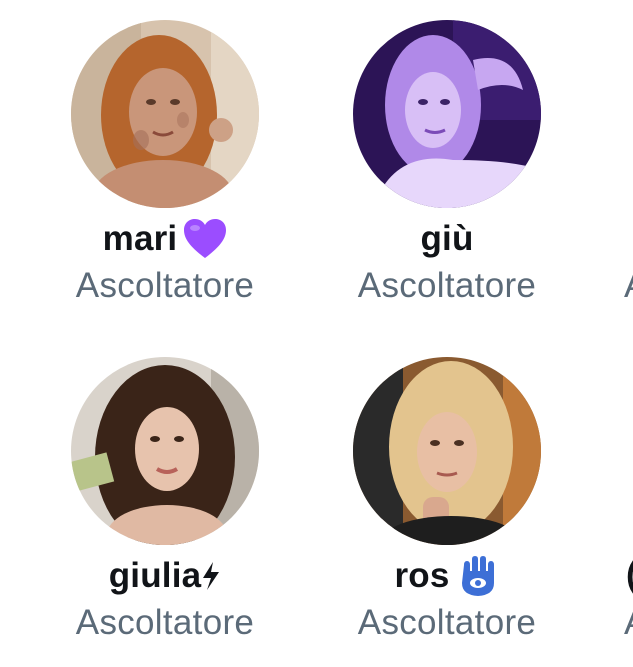 This screenshot has width=633, height=667. I want to click on purple-heart-icon, so click(205, 239).